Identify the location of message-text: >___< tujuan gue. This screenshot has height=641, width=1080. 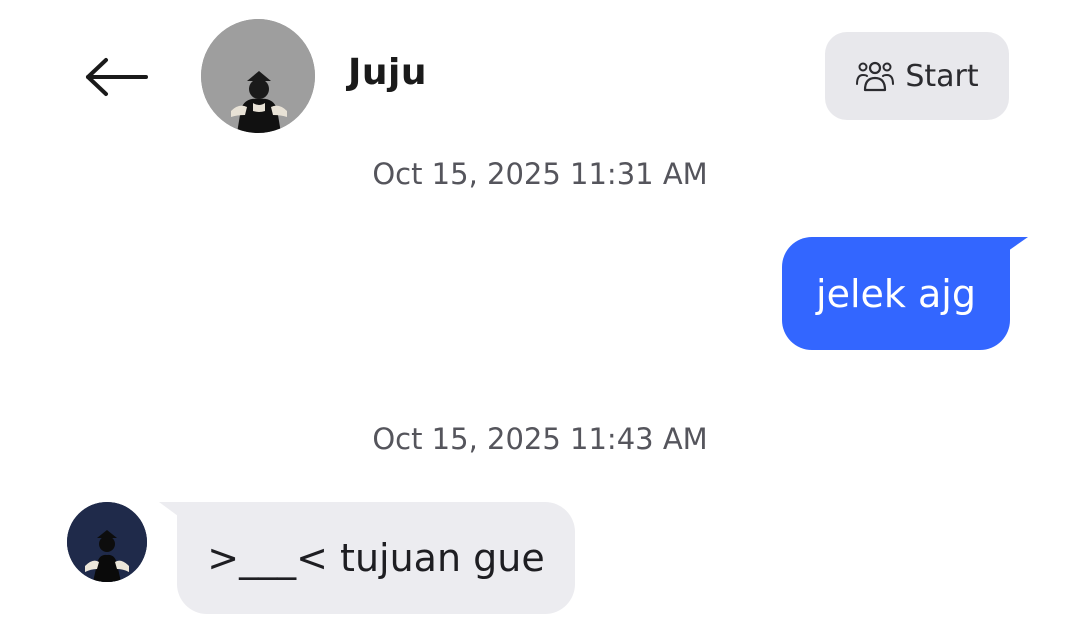
(376, 558).